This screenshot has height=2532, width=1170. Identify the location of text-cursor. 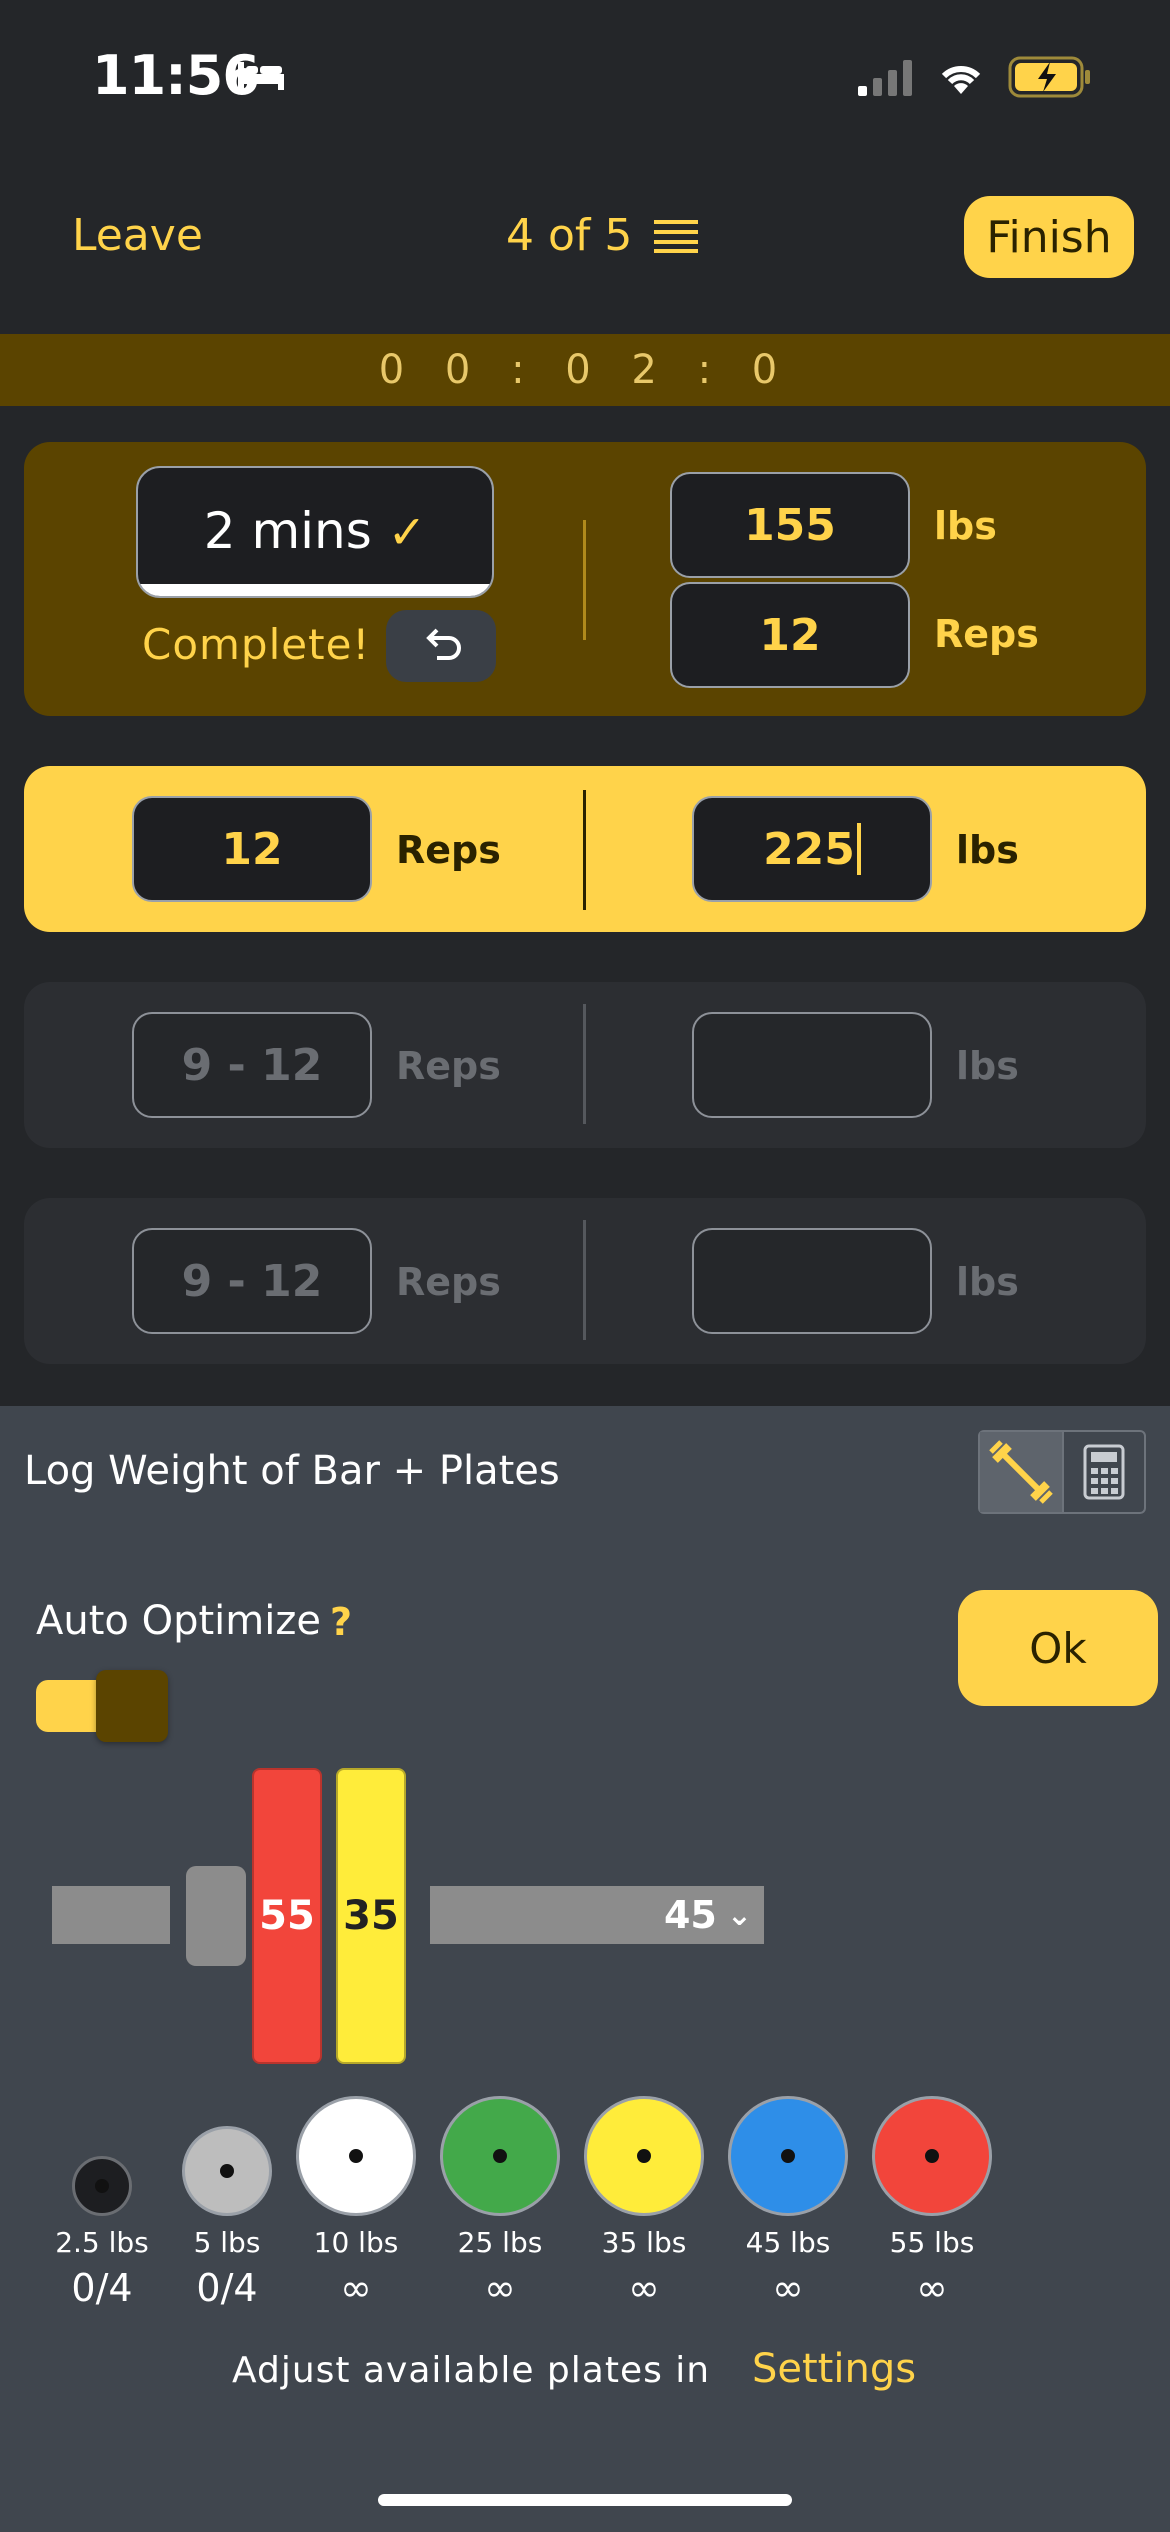
(858, 849).